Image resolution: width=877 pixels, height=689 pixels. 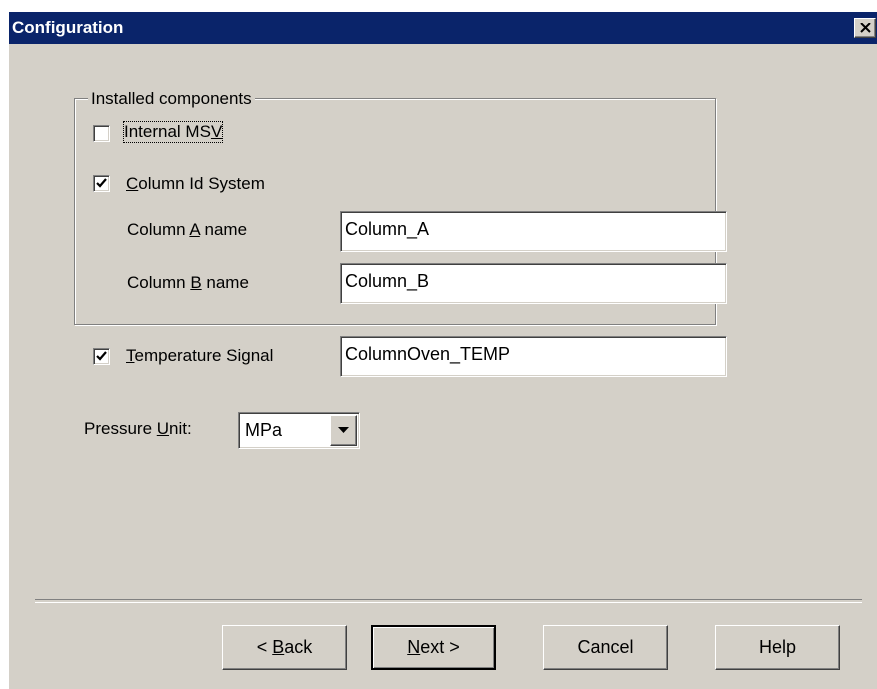 What do you see at coordinates (138, 428) in the screenshot?
I see `pressure-unit-label: Pressure Unit:` at bounding box center [138, 428].